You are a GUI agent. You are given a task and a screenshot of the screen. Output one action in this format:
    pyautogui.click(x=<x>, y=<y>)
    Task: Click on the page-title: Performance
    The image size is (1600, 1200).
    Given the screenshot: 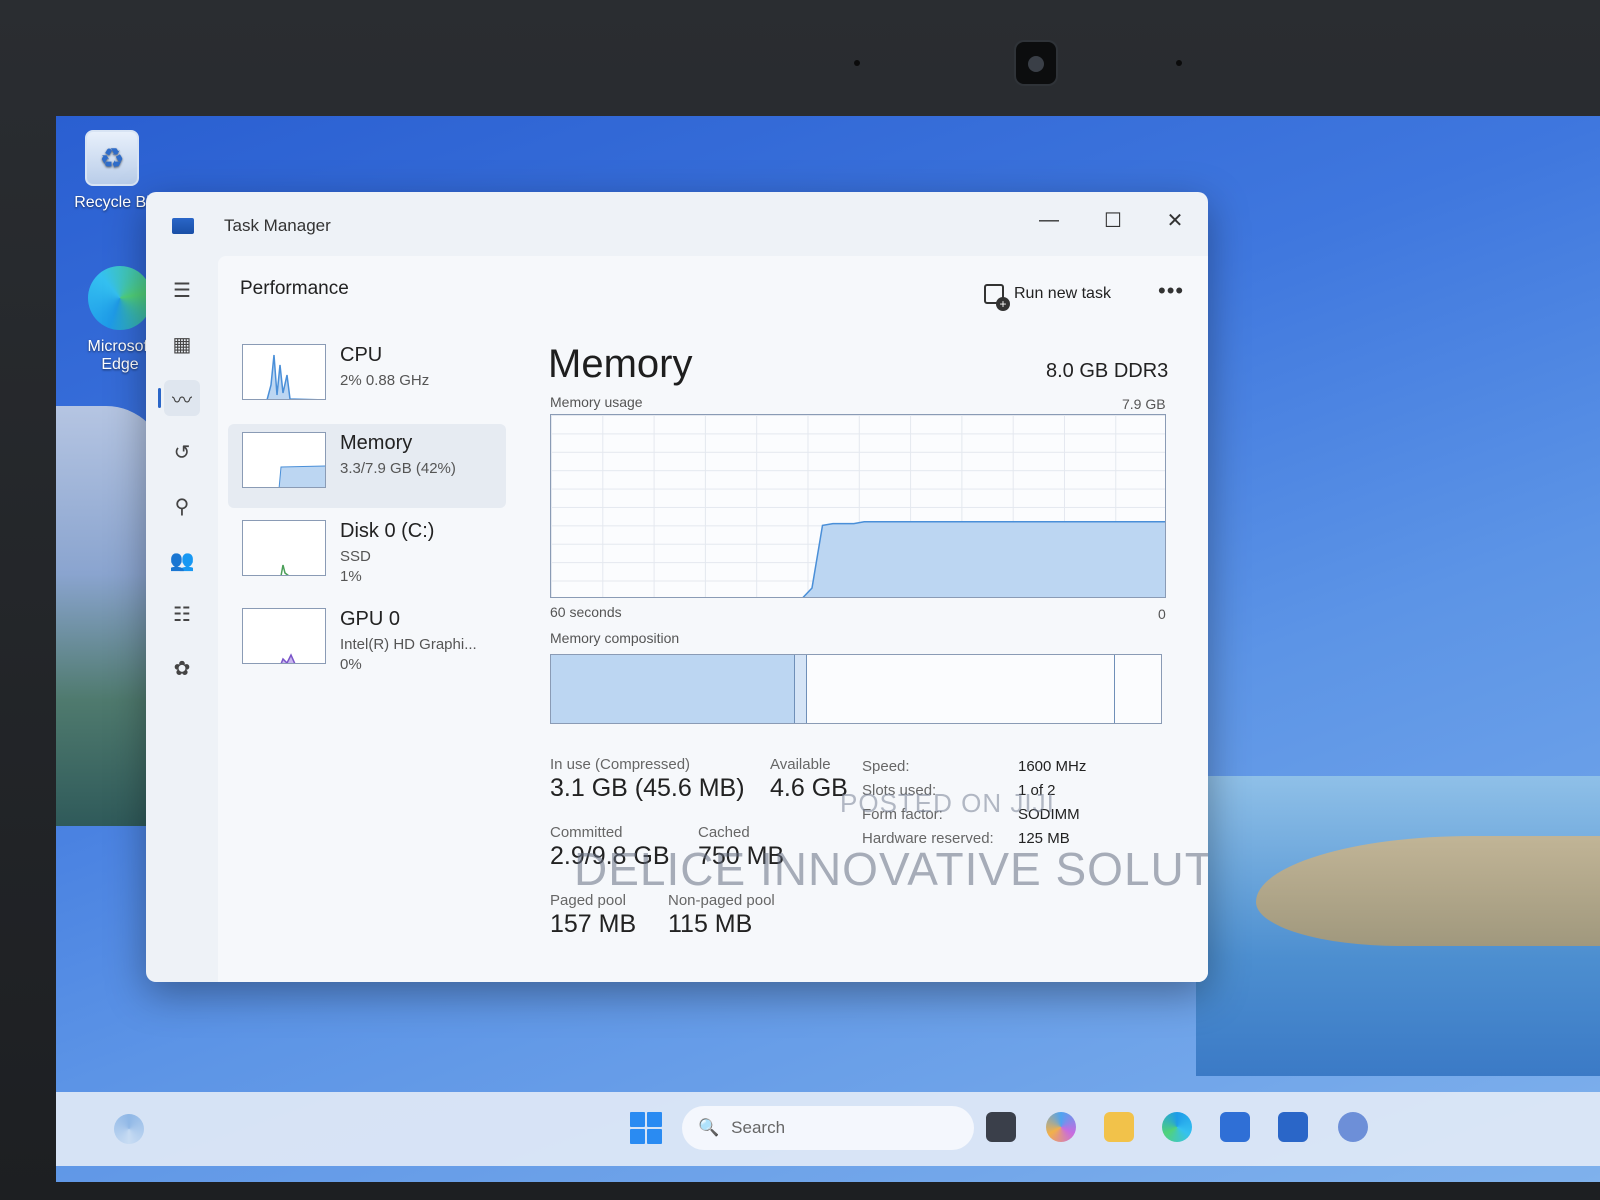 What is the action you would take?
    pyautogui.click(x=294, y=288)
    